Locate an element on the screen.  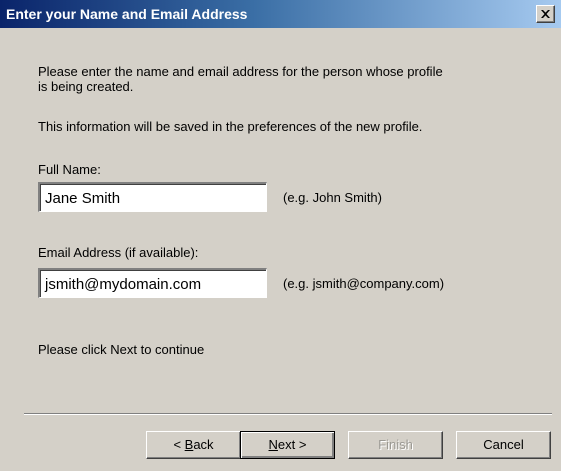
next-button-accel: N is located at coordinates (273, 444).